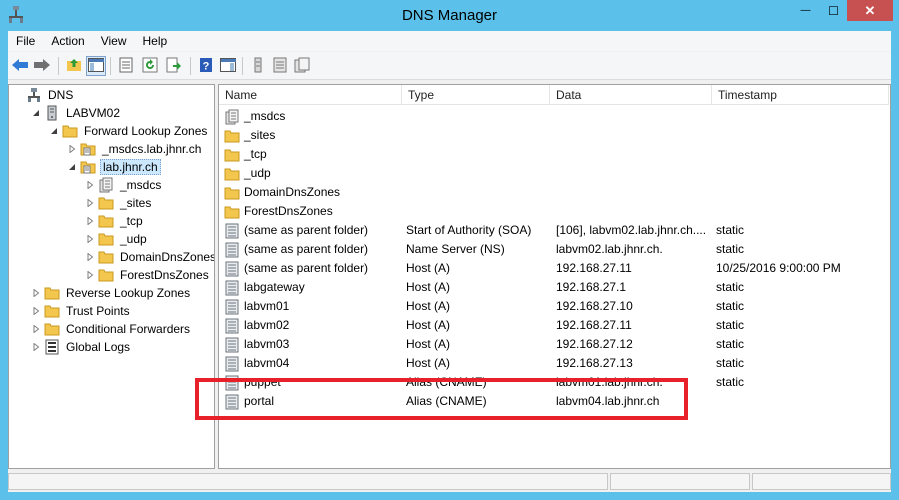 The width and height of the screenshot is (899, 500). I want to click on refresh-icon, so click(150, 66).